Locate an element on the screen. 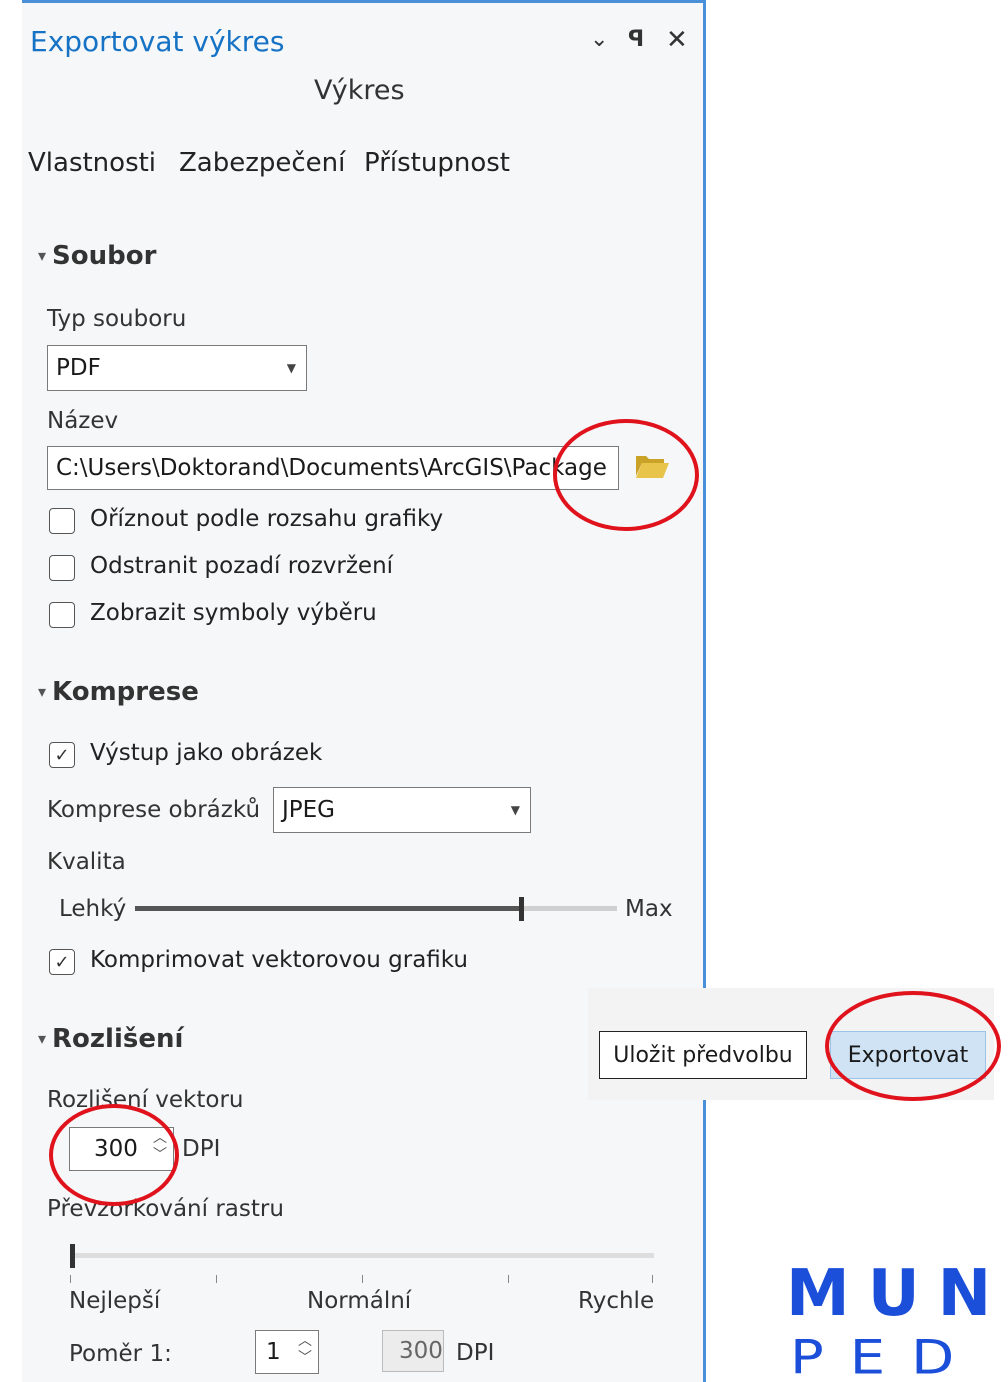 This screenshot has width=1008, height=1382. ratio-dpi-value: 300 is located at coordinates (421, 1351).